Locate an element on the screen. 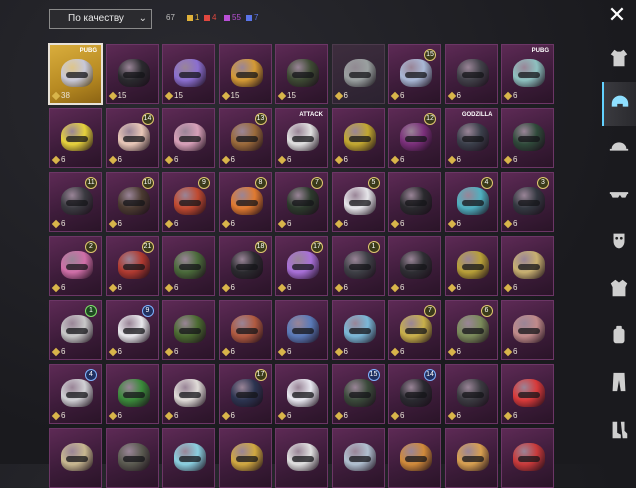 Image resolution: width=636 pixels, height=488 pixels. set-number-badge: 15 is located at coordinates (373, 375).